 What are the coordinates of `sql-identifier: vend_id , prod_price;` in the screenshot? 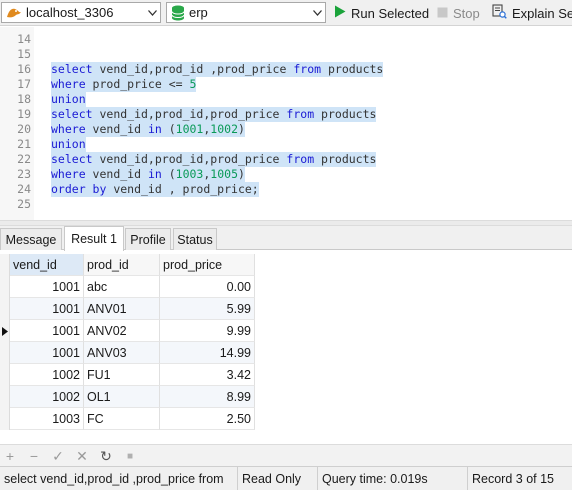 It's located at (182, 189).